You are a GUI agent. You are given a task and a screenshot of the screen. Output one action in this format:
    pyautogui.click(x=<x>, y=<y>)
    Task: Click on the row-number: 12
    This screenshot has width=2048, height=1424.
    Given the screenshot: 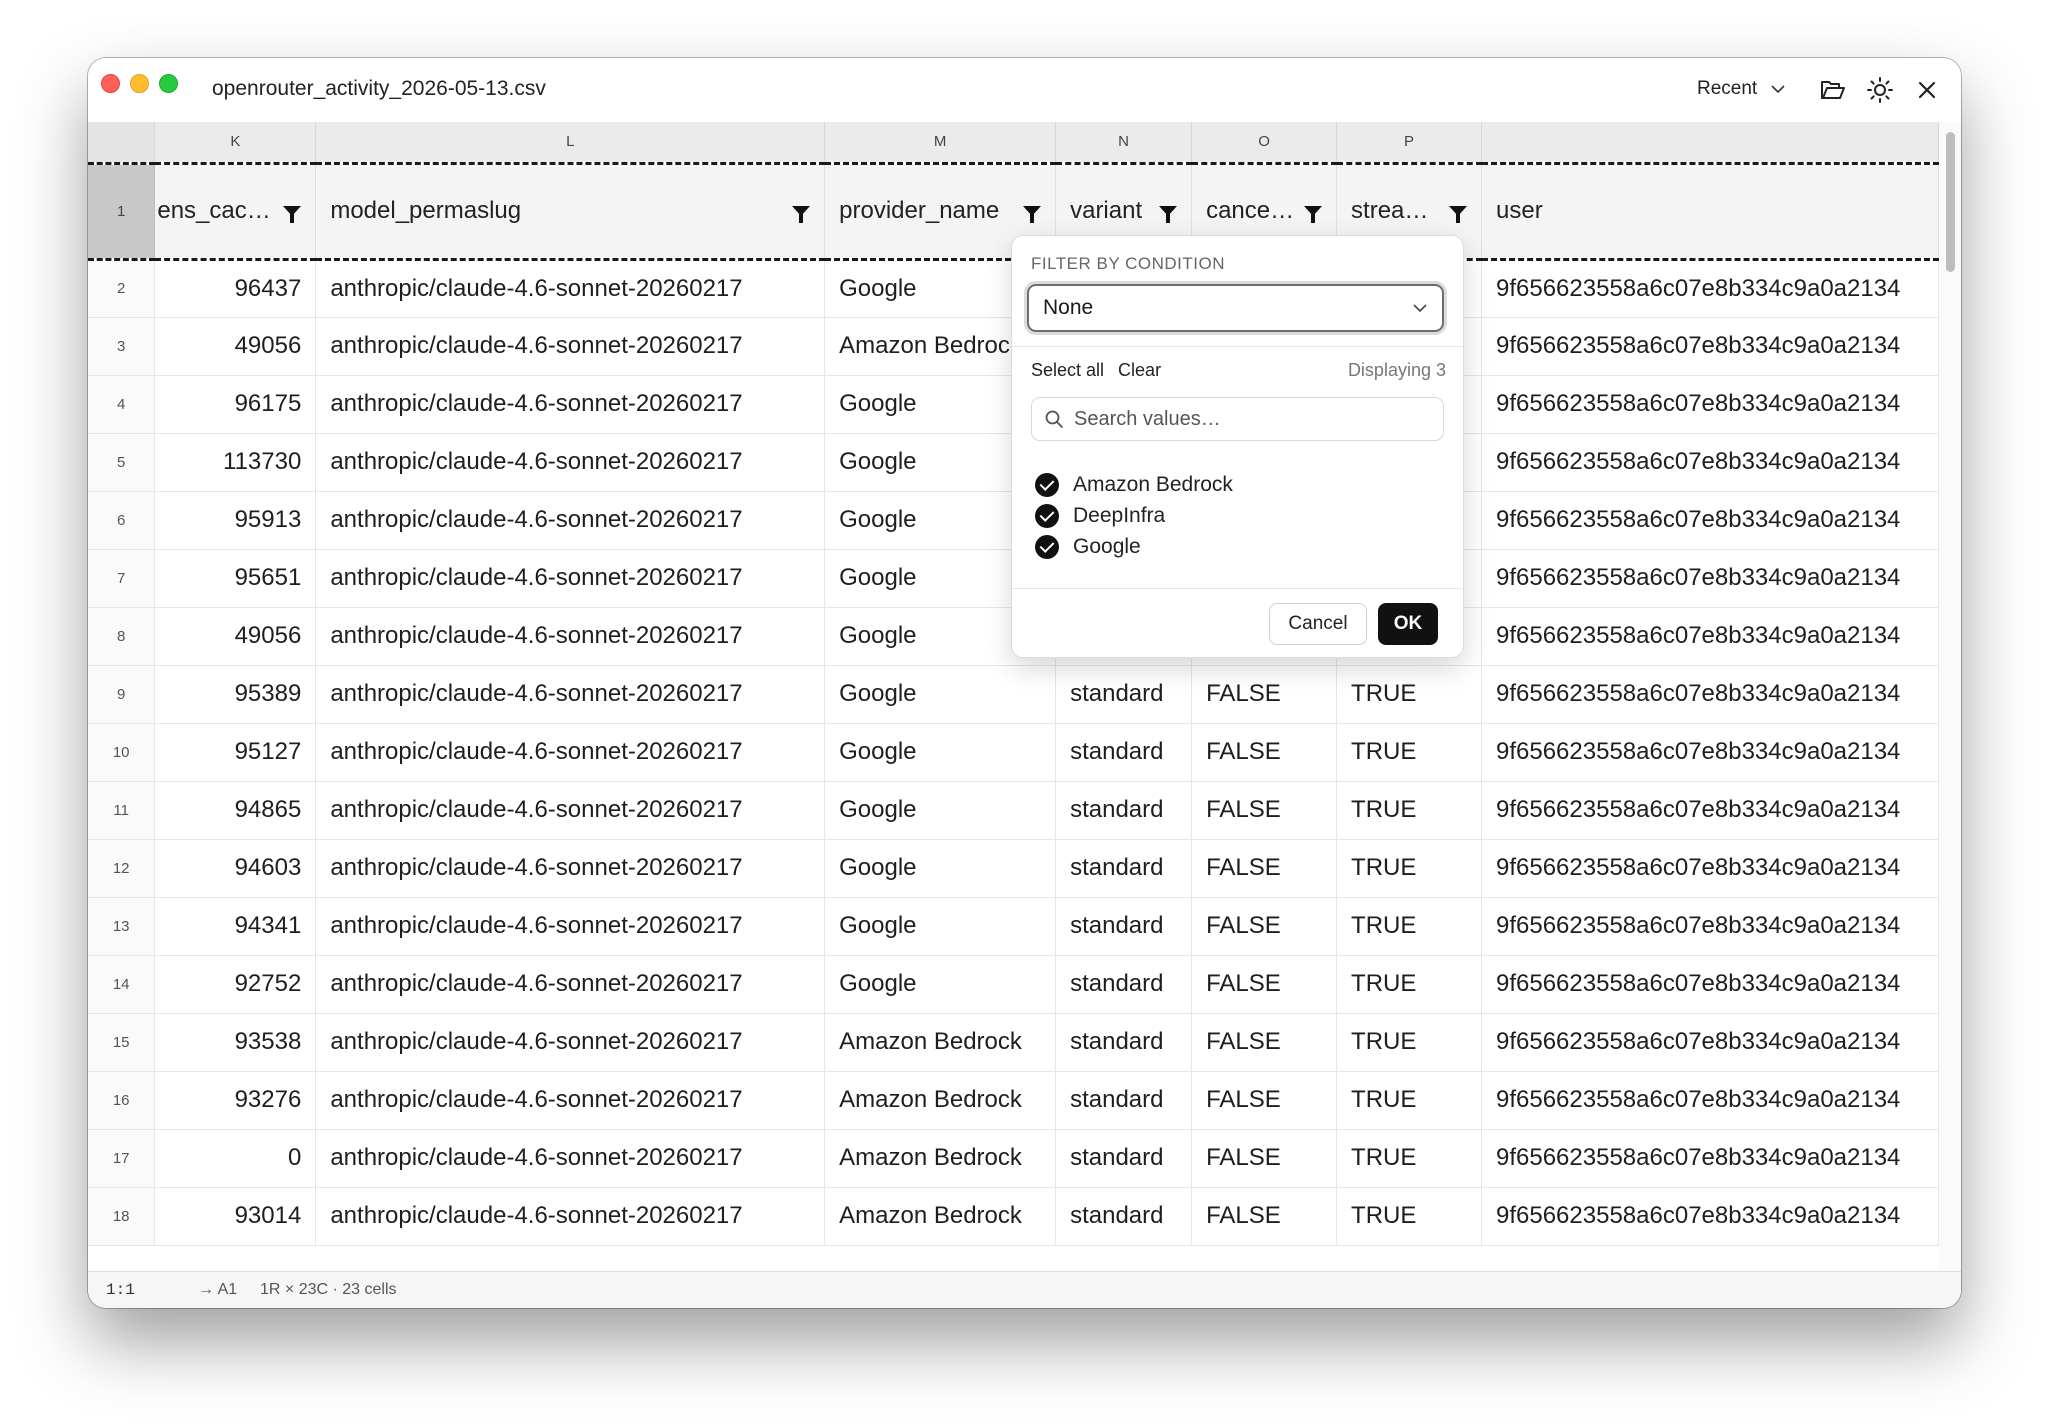 What is the action you would take?
    pyautogui.click(x=122, y=868)
    